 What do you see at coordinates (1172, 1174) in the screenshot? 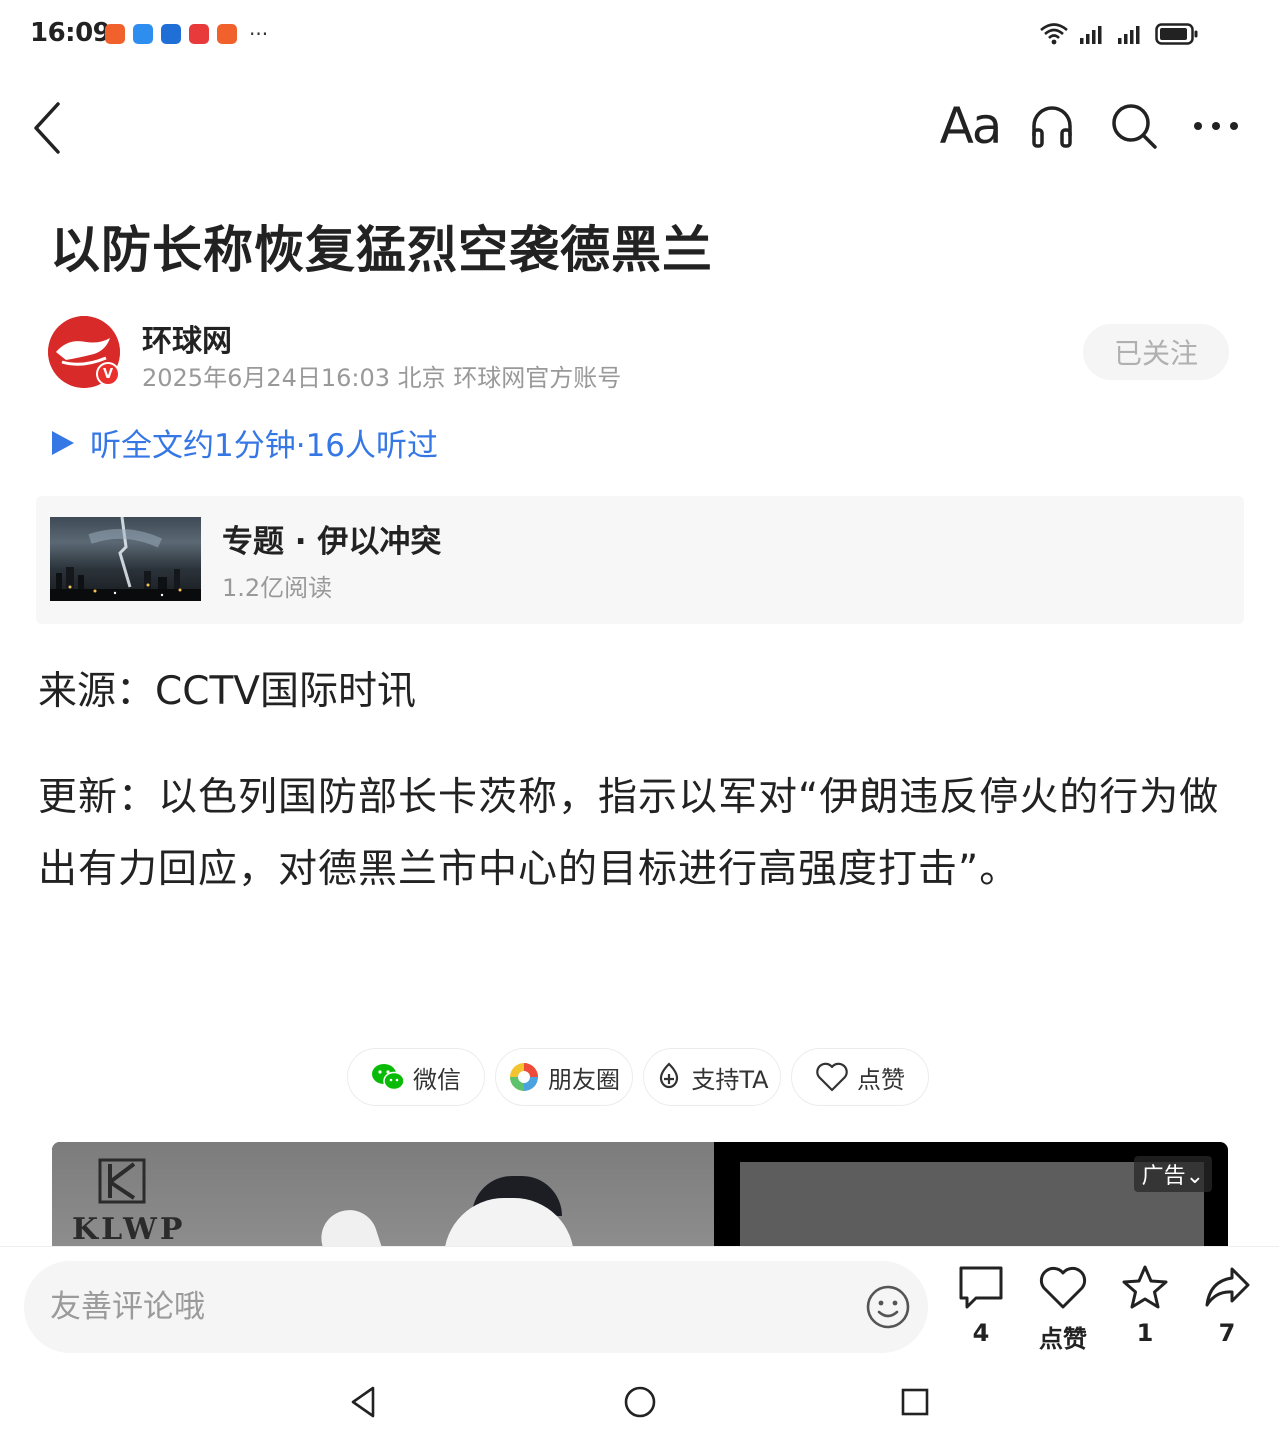
I see `ad-badge: 广告⌄` at bounding box center [1172, 1174].